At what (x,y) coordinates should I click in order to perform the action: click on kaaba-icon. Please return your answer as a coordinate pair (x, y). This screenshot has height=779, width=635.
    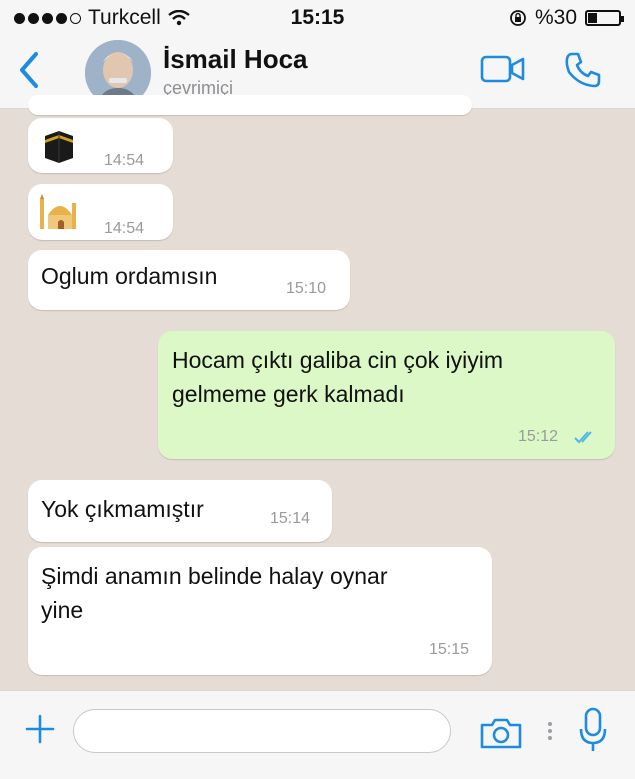
    Looking at the image, I should click on (59, 147).